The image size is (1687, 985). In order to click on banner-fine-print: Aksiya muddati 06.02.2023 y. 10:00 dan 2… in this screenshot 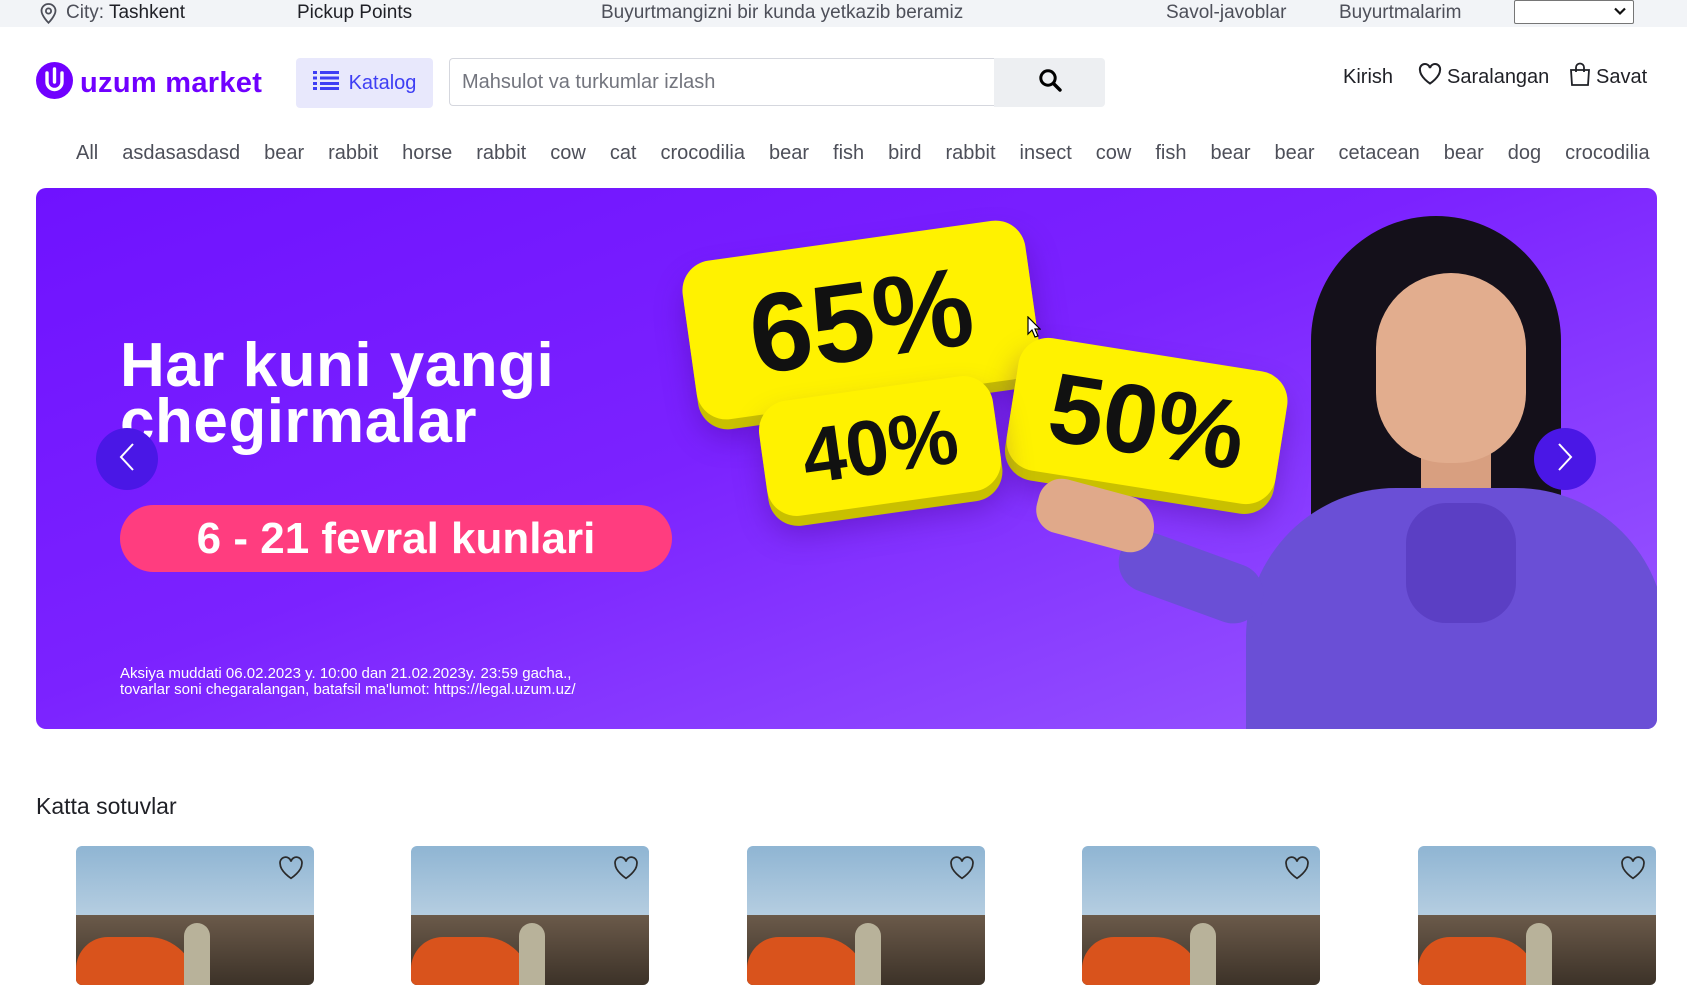, I will do `click(348, 682)`.